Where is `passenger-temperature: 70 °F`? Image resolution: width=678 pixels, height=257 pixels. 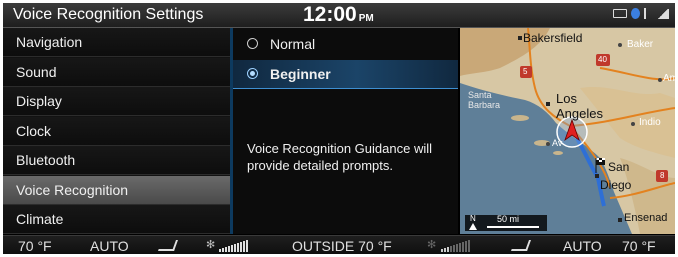
passenger-temperature: 70 °F is located at coordinates (639, 245).